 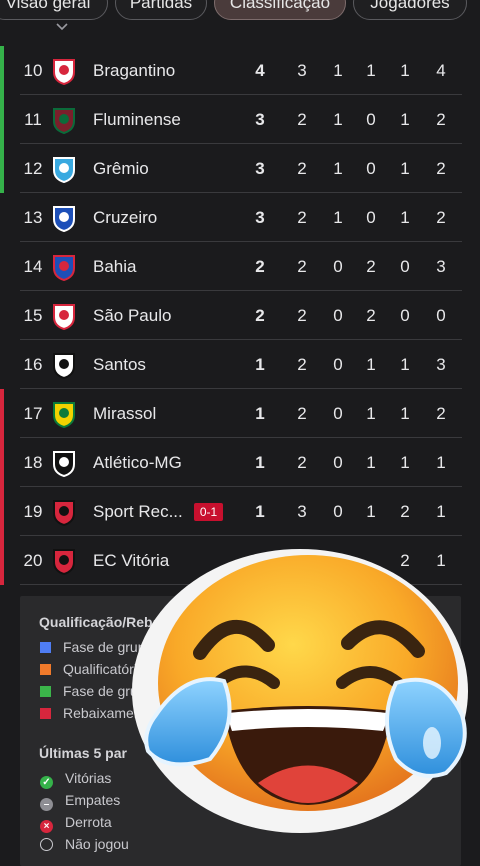 I want to click on row-position: 17, so click(x=33, y=413).